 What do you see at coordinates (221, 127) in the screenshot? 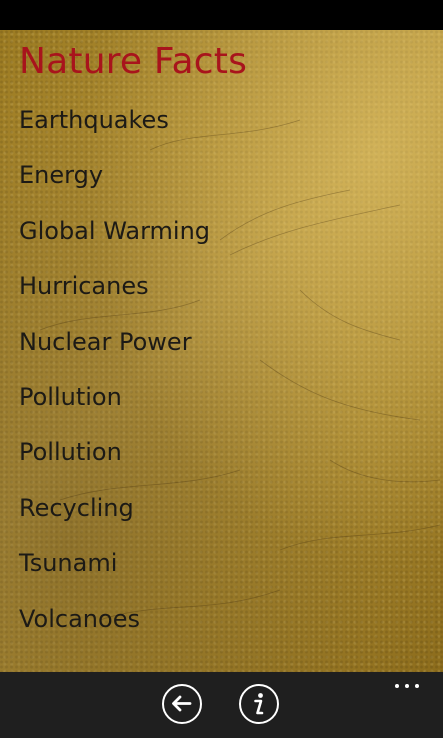
I see `list-item-earthquakes: Earthquakes` at bounding box center [221, 127].